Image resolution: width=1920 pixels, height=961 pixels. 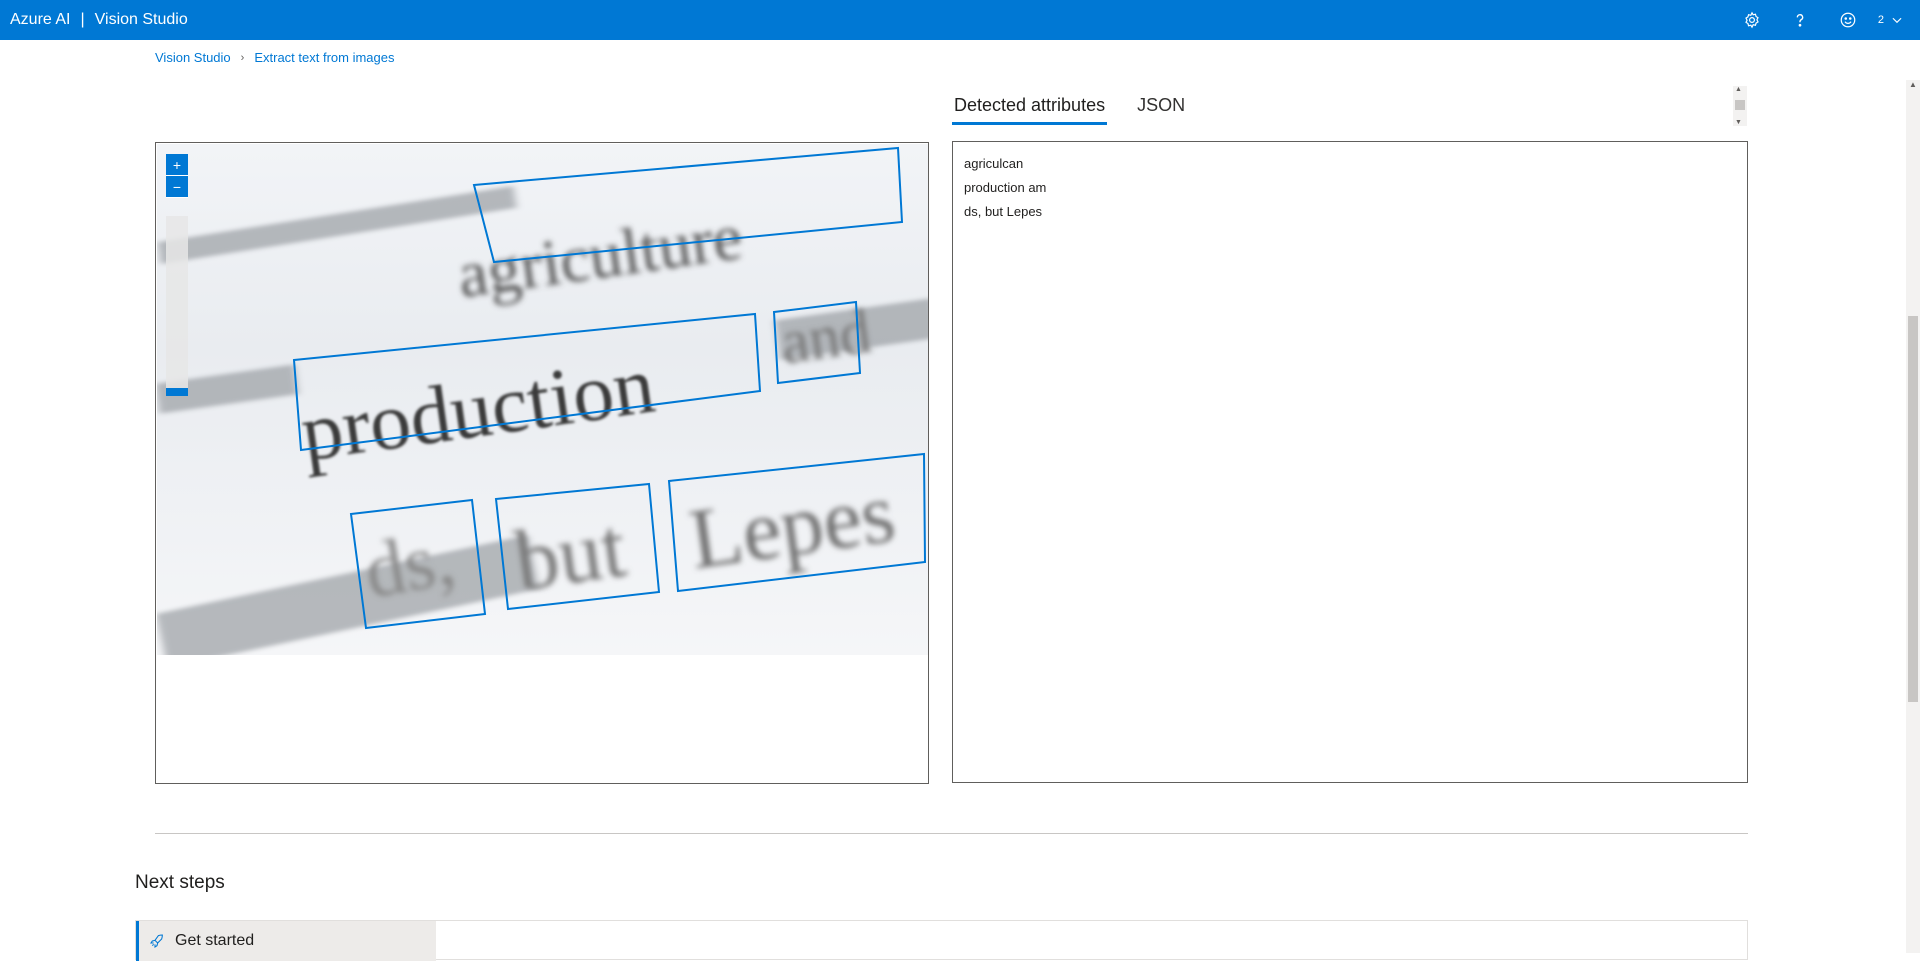 I want to click on image-word-production: production, so click(x=477, y=409).